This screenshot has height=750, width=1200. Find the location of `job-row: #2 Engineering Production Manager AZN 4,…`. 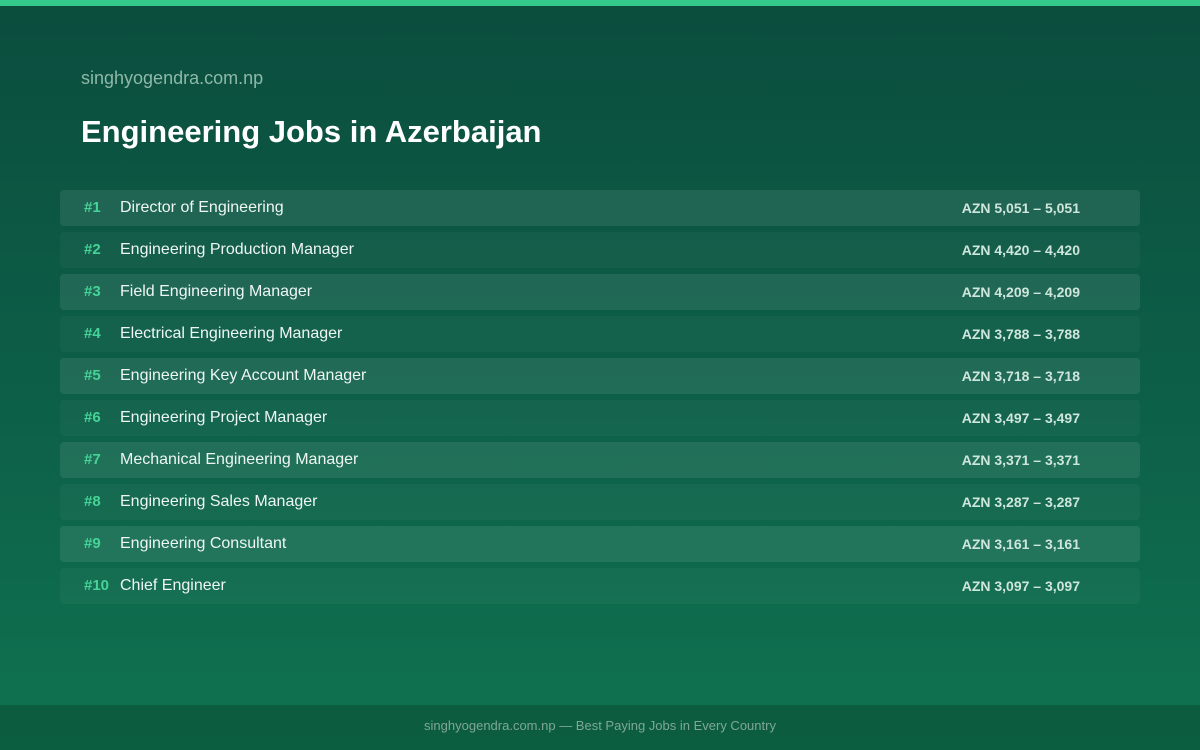

job-row: #2 Engineering Production Manager AZN 4,… is located at coordinates (600, 250).